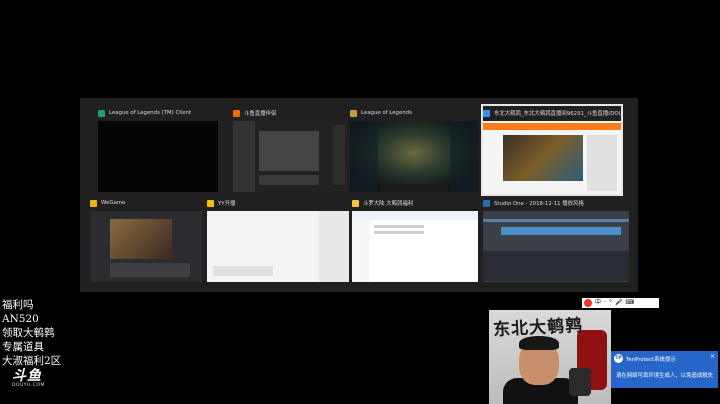 The image size is (720, 404). What do you see at coordinates (158, 113) in the screenshot?
I see `window-title: League of Legends (TM) Client` at bounding box center [158, 113].